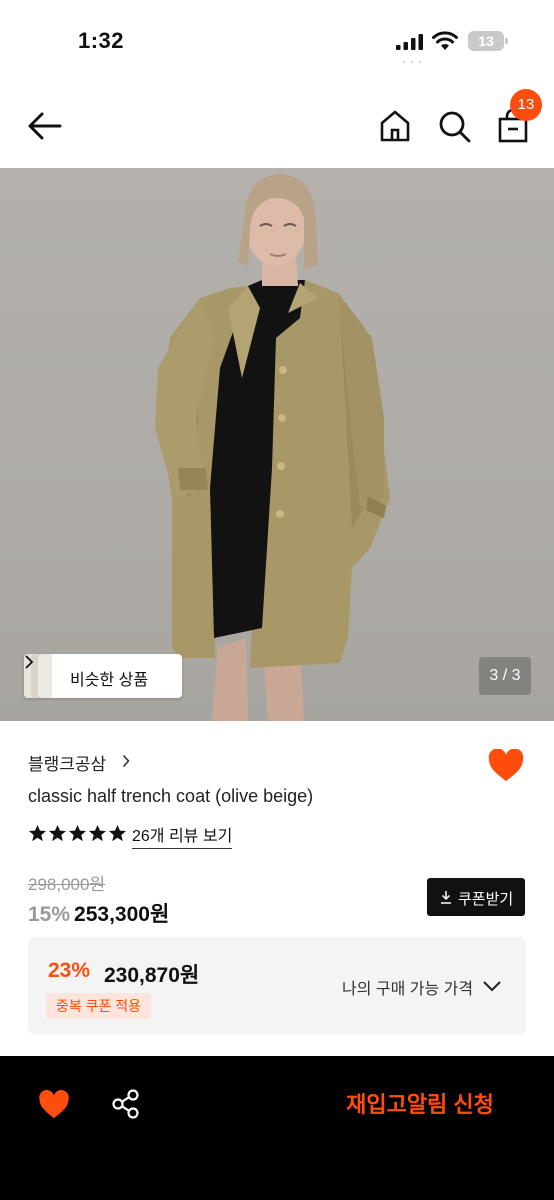 This screenshot has width=554, height=1200. I want to click on battery-indicator: 13, so click(488, 41).